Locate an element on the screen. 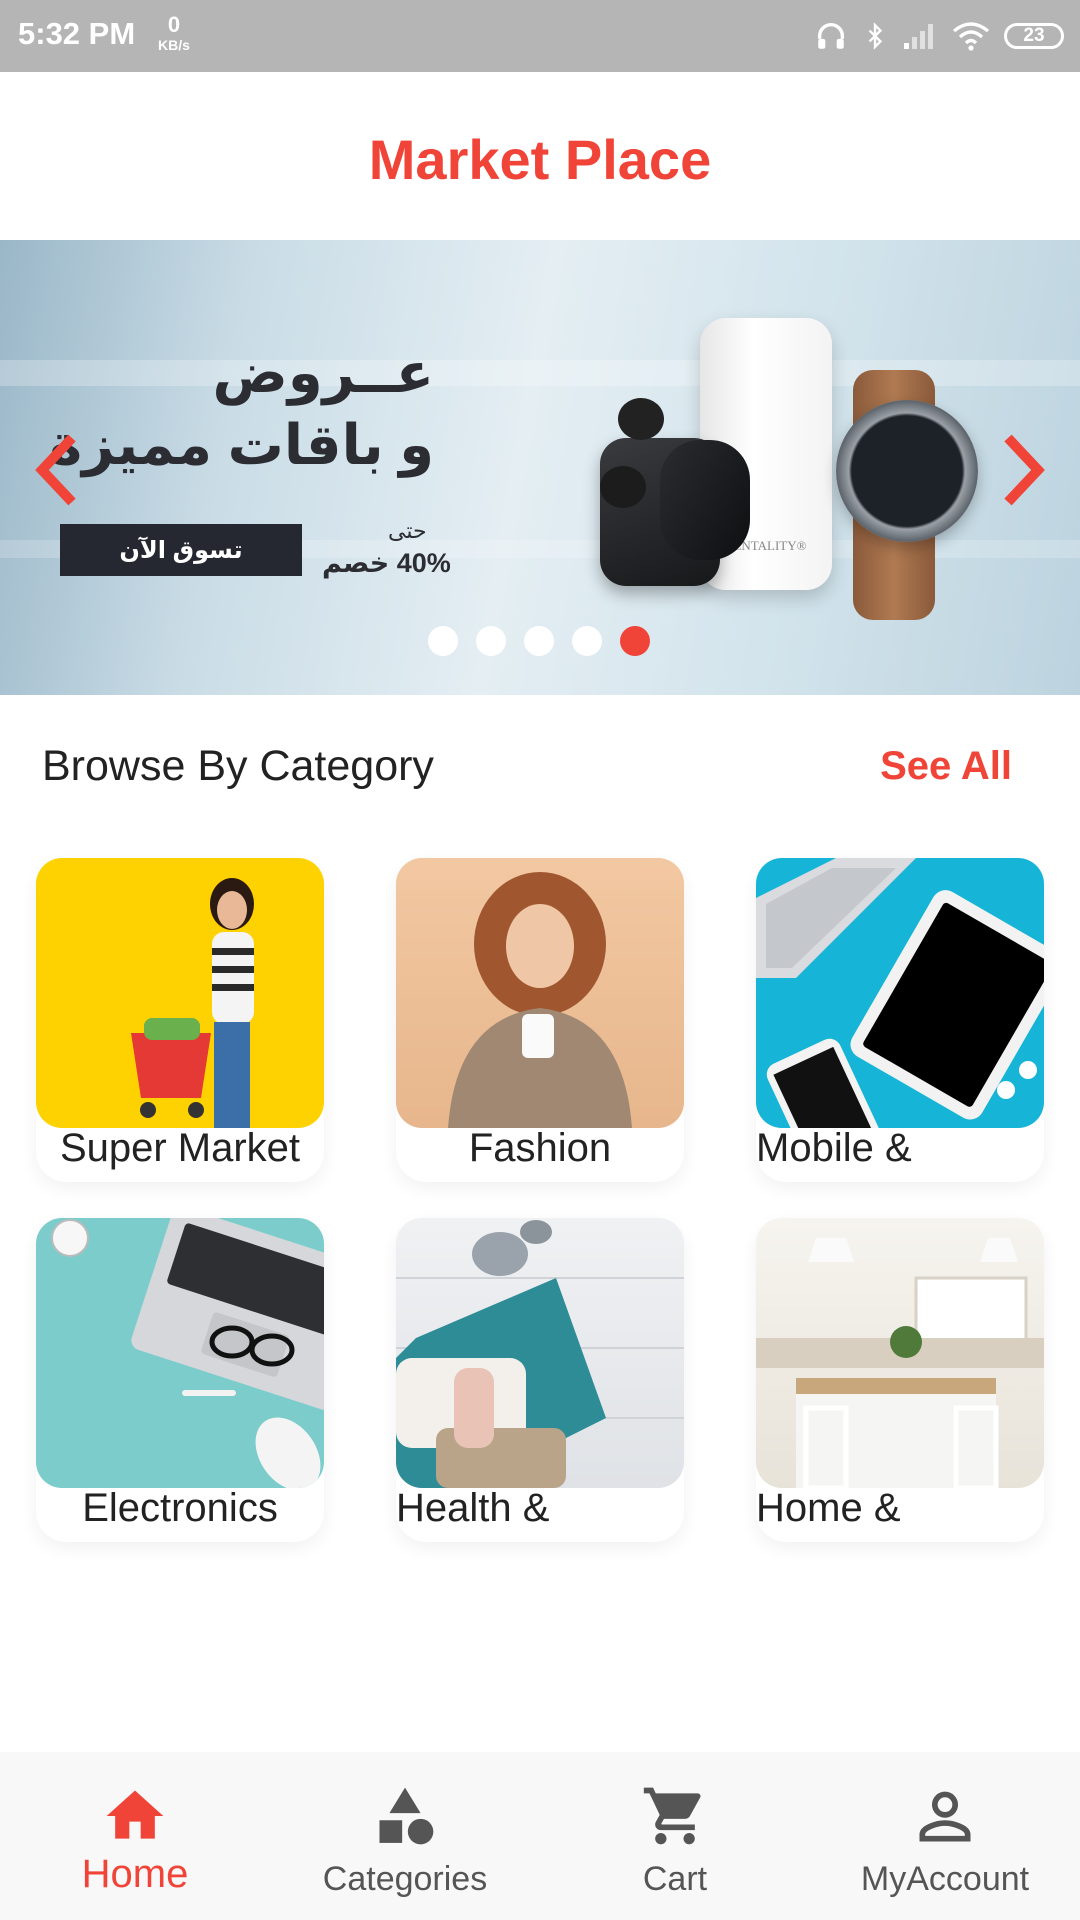 The width and height of the screenshot is (1080, 1920). banner-headline-line1: عــروض is located at coordinates (323, 372).